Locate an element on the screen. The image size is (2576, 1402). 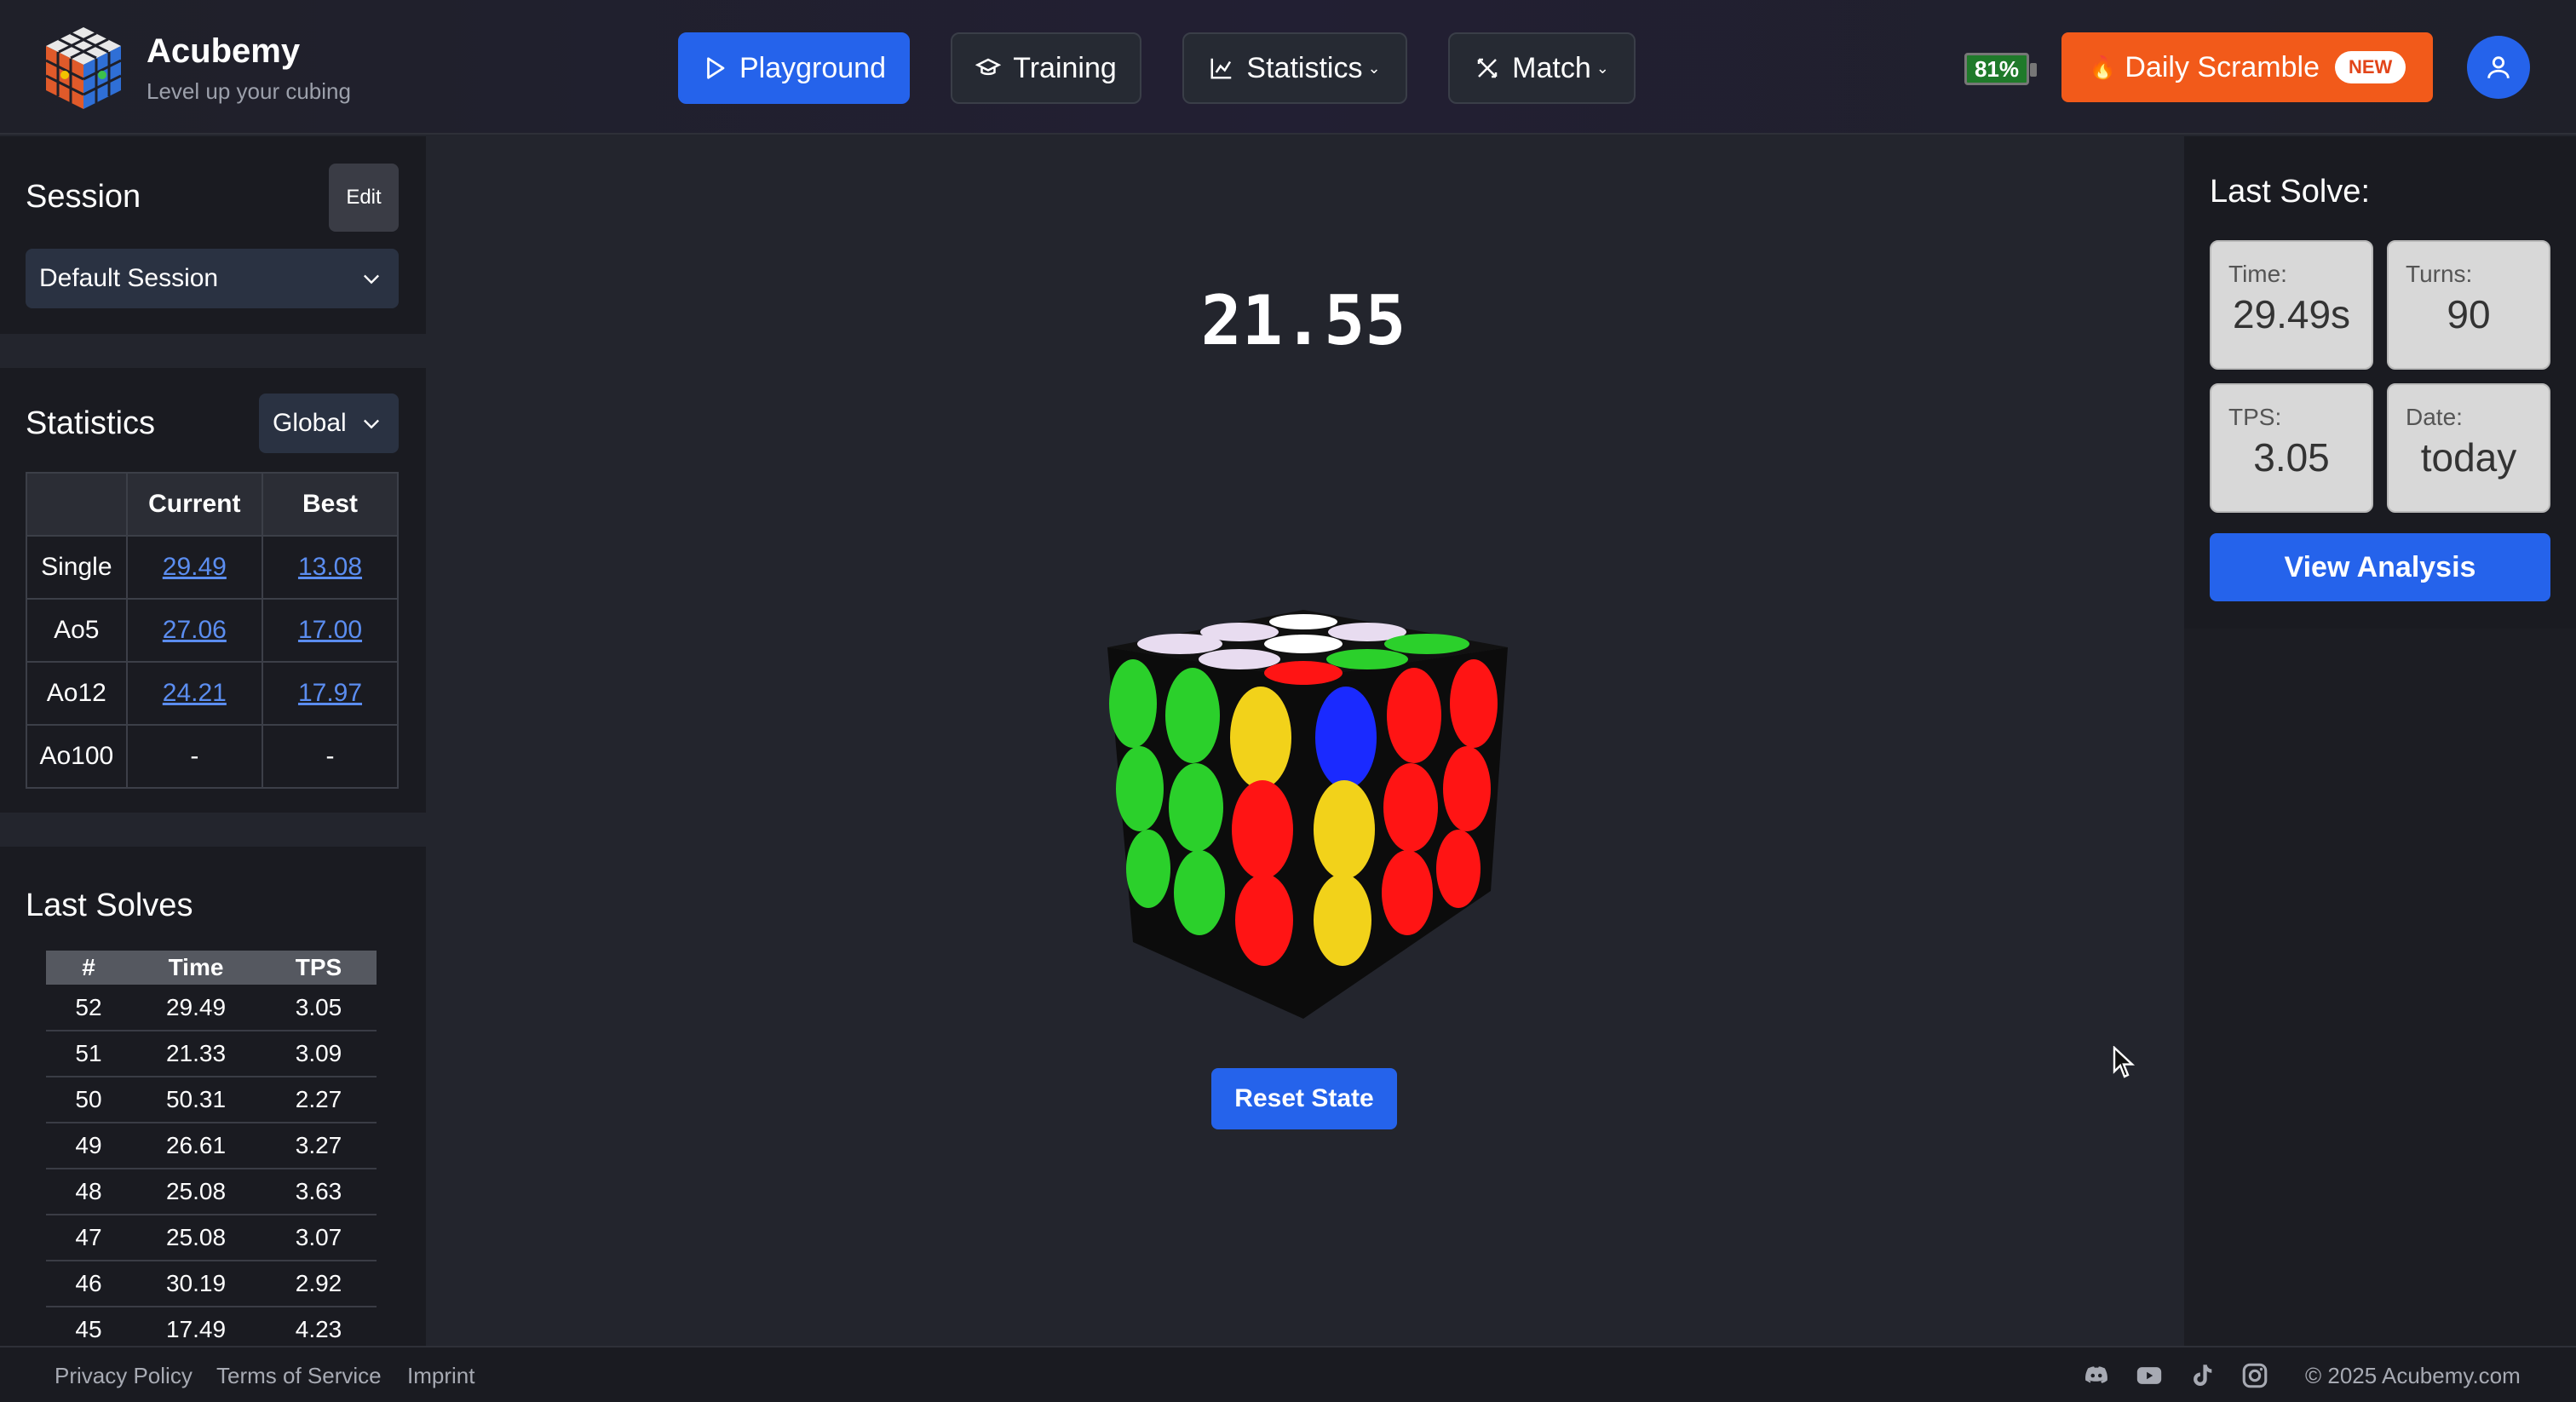
table-row: Single 29.49 13.08 is located at coordinates (213, 567).